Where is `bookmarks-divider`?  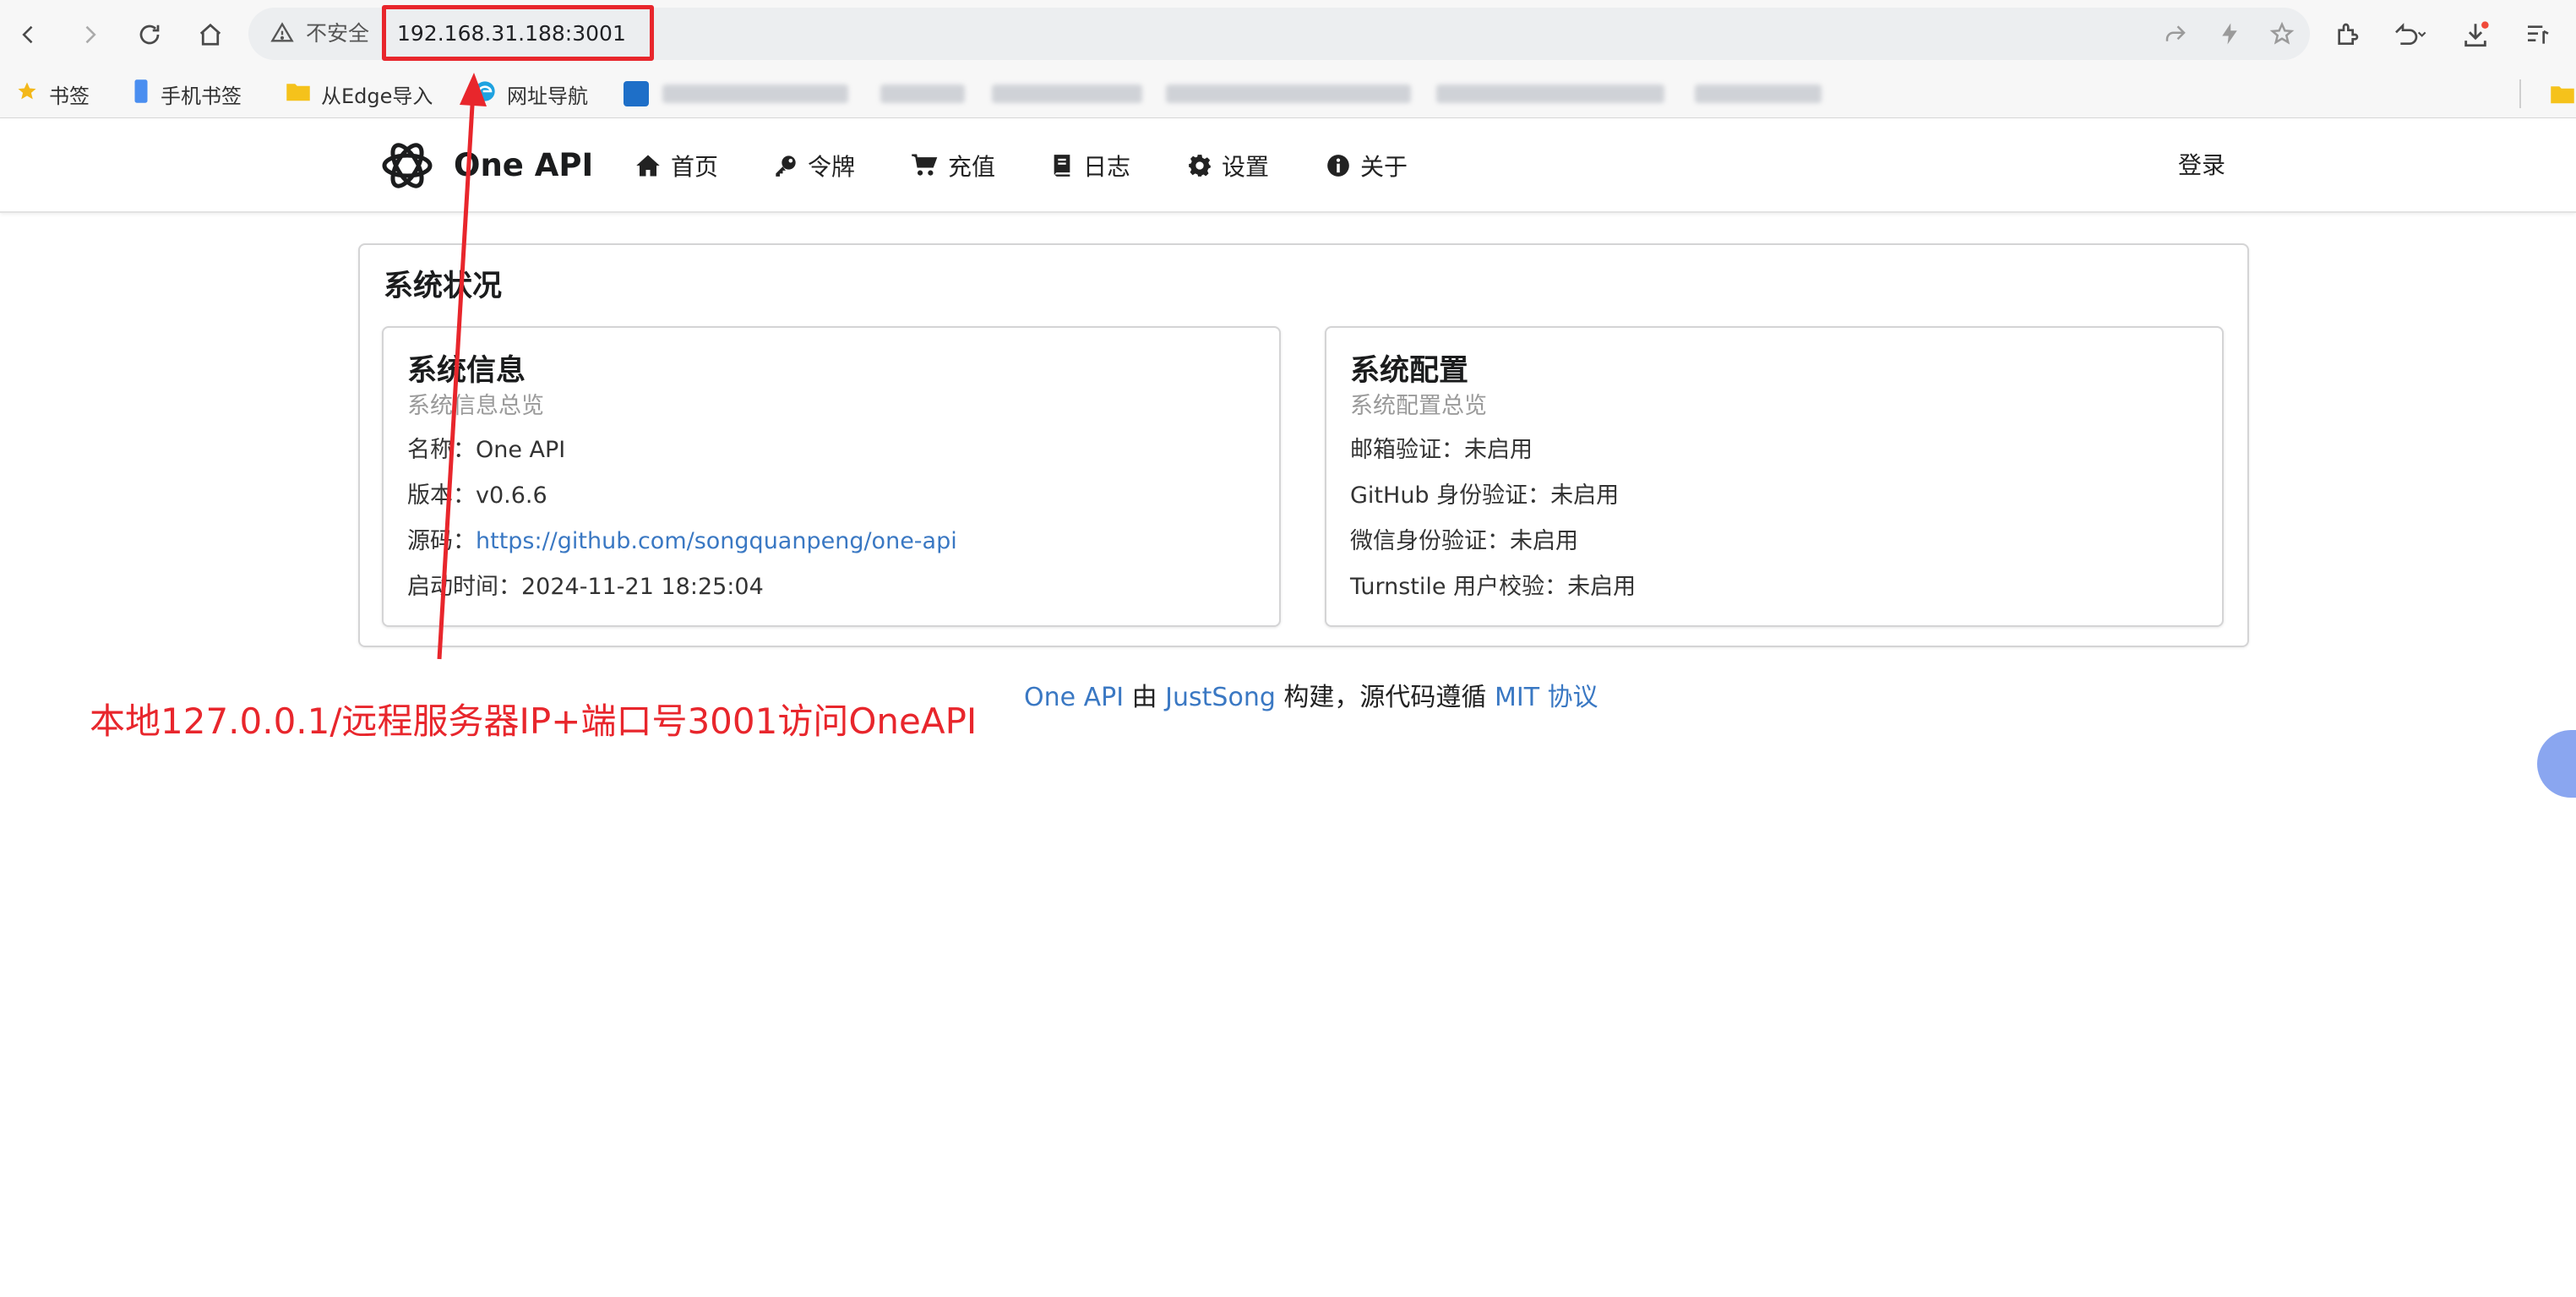
bookmarks-divider is located at coordinates (2520, 93).